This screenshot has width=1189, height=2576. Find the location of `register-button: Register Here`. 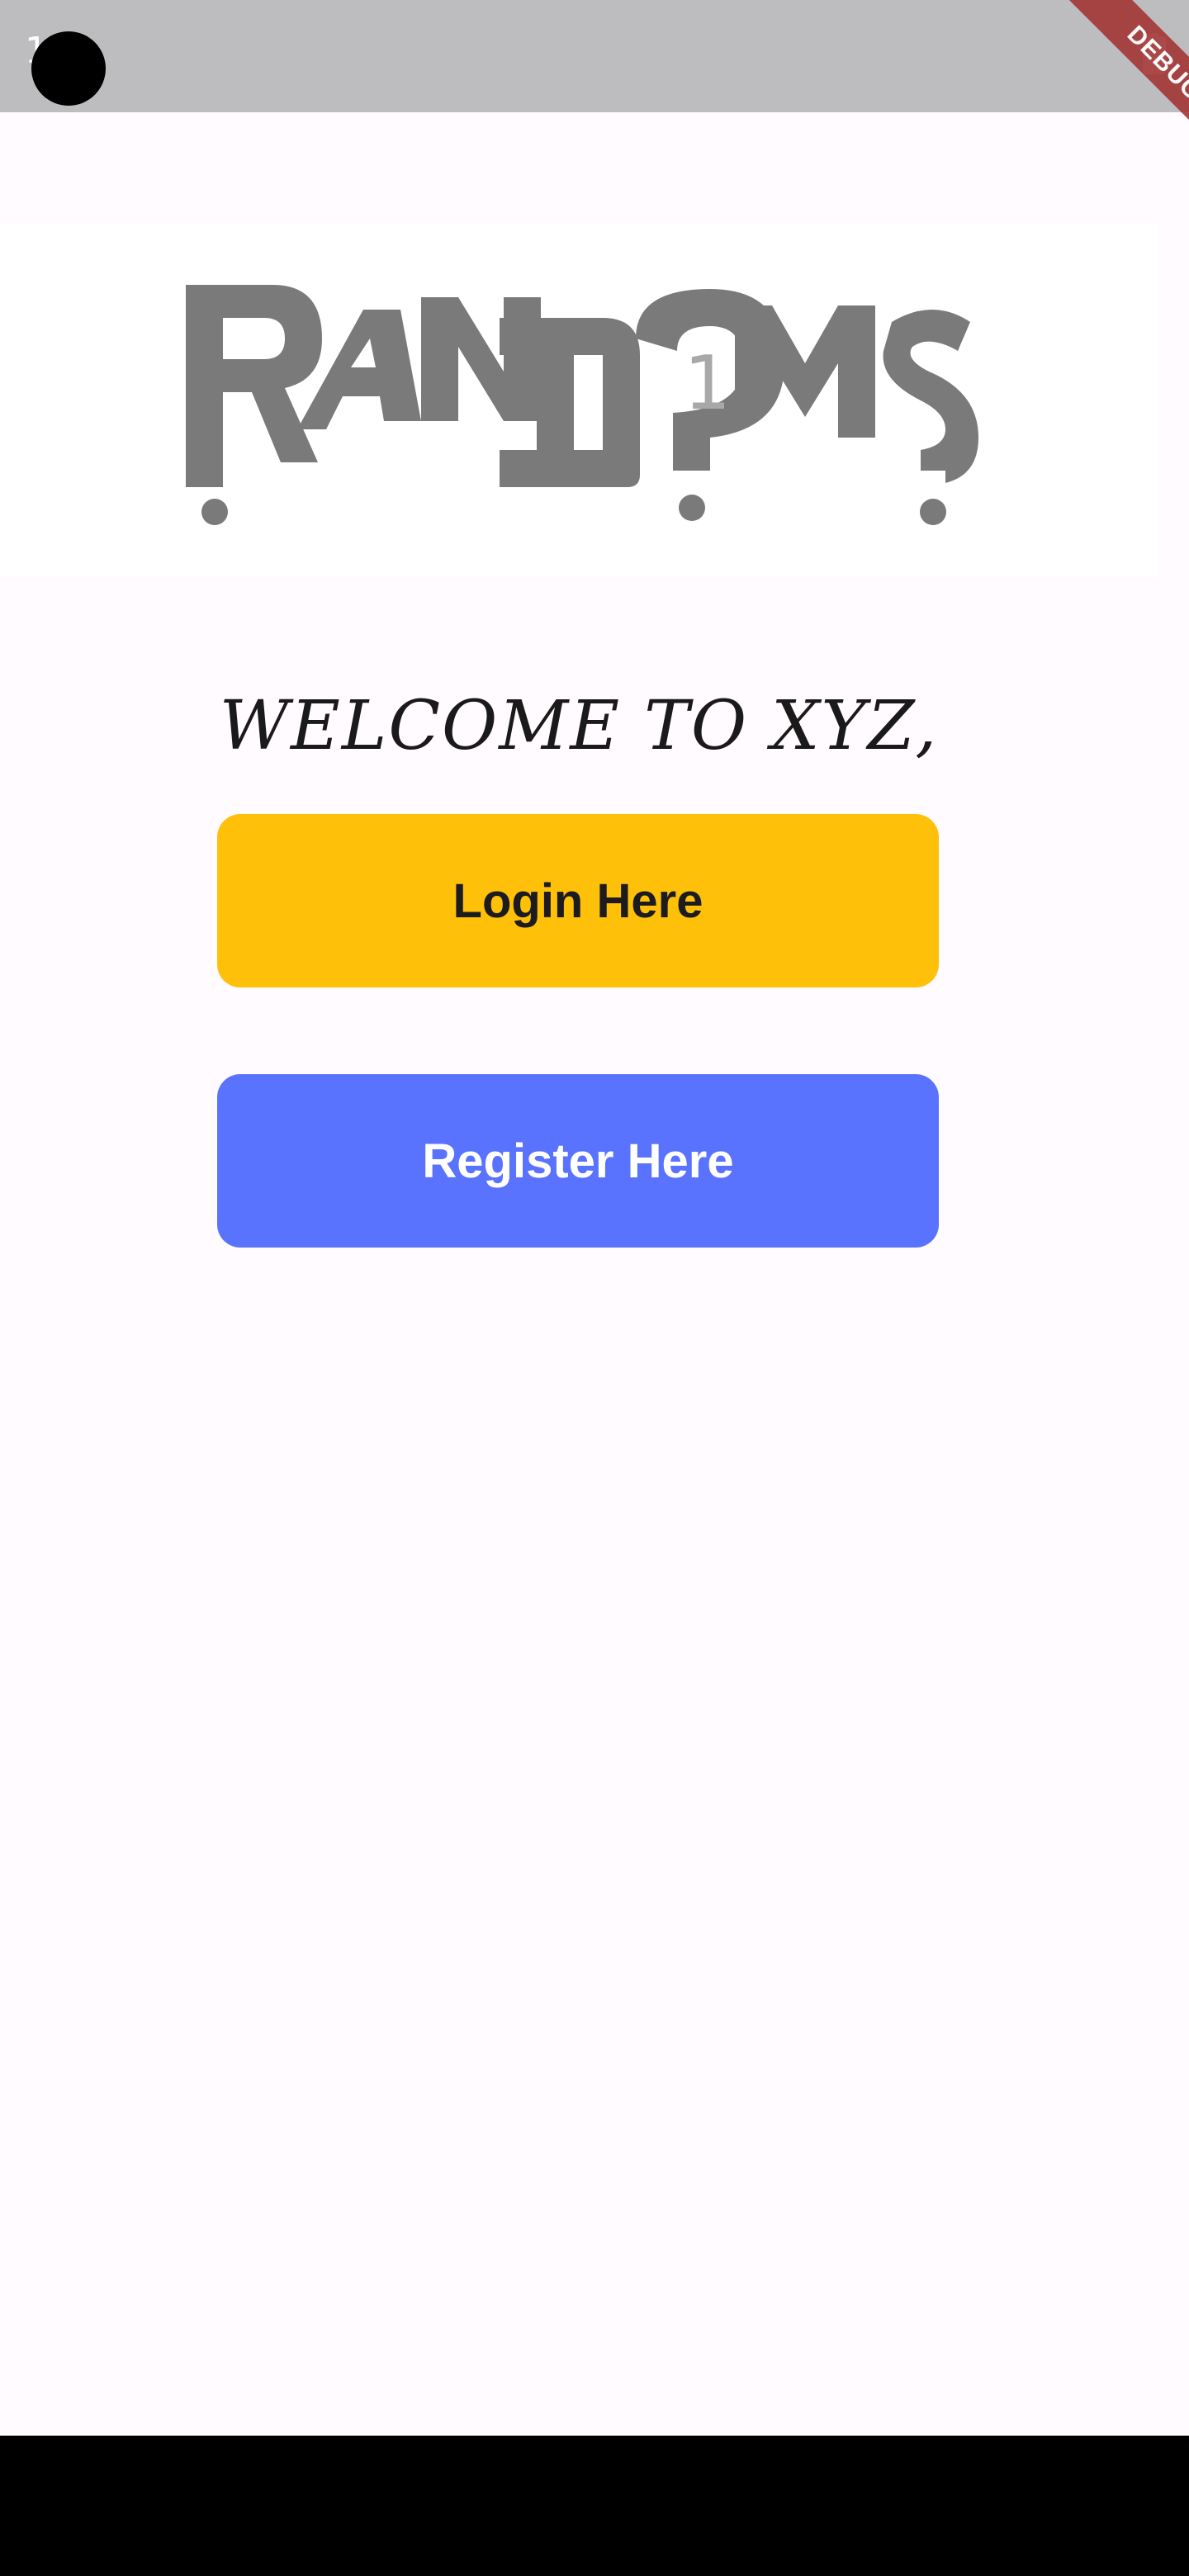

register-button: Register Here is located at coordinates (578, 1161).